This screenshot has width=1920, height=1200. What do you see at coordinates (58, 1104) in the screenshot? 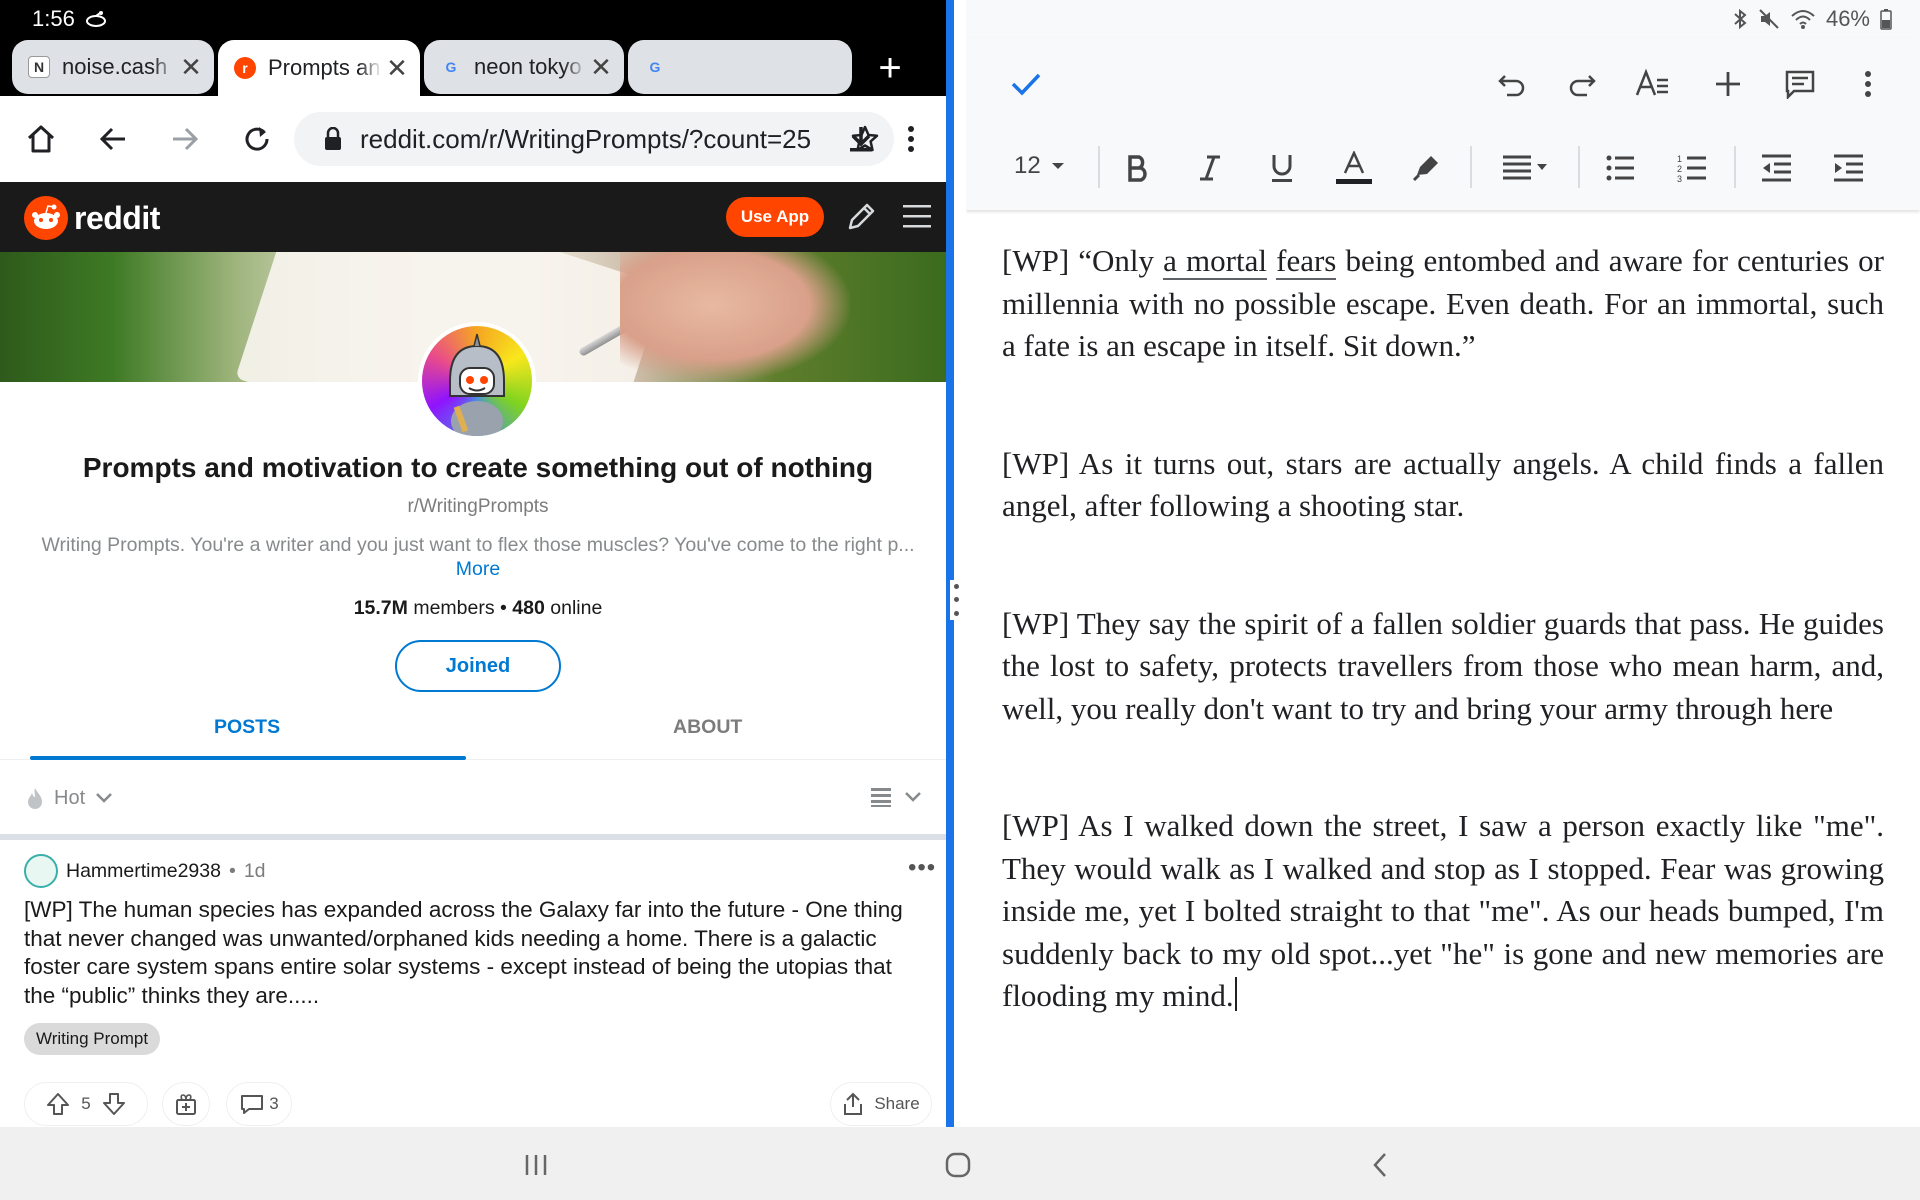
I see `upvote-icon` at bounding box center [58, 1104].